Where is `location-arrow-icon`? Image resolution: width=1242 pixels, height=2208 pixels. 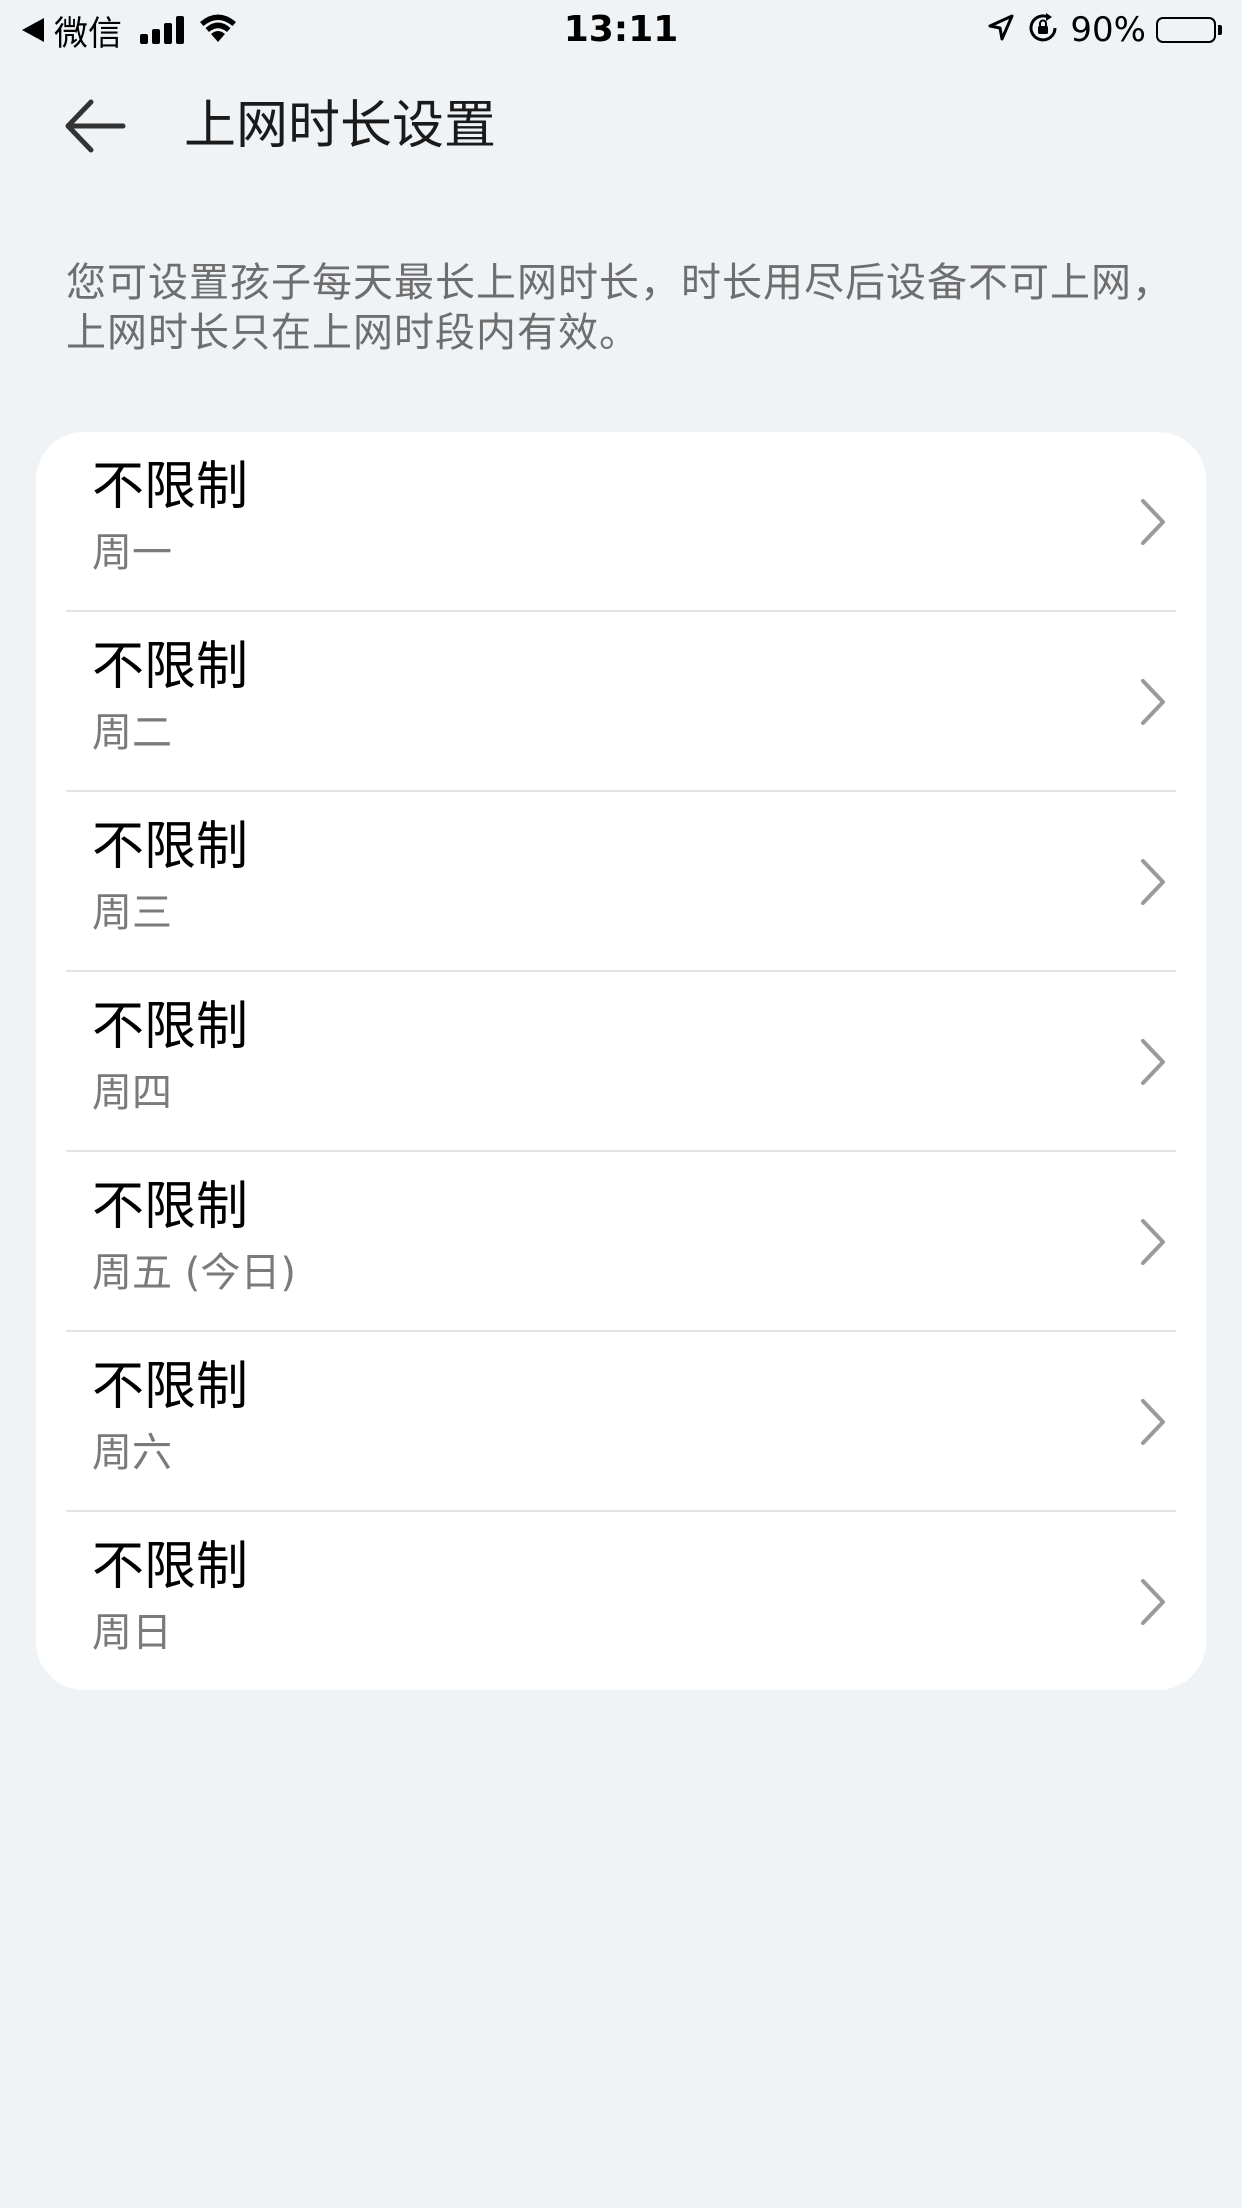
location-arrow-icon is located at coordinates (1001, 30).